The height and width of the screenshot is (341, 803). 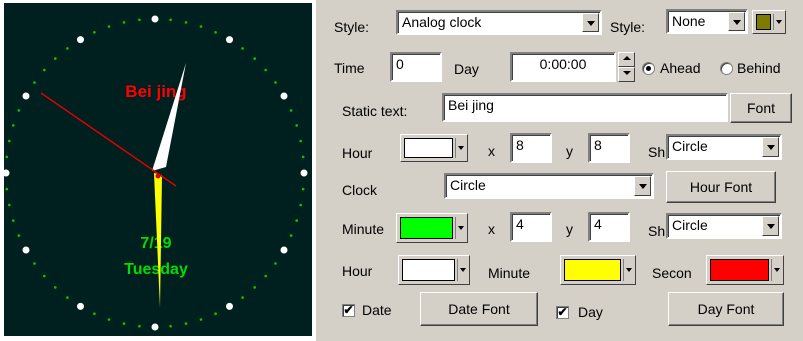 What do you see at coordinates (169, 117) in the screenshot?
I see `hour-hand` at bounding box center [169, 117].